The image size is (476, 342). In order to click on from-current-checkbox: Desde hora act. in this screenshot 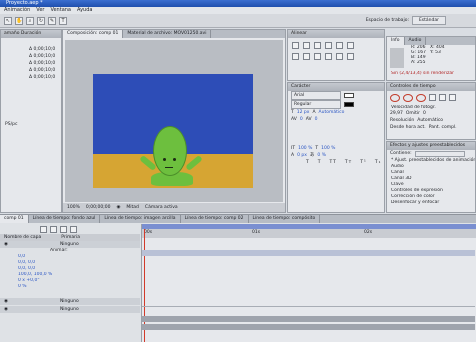, I will do `click(408, 127)`.